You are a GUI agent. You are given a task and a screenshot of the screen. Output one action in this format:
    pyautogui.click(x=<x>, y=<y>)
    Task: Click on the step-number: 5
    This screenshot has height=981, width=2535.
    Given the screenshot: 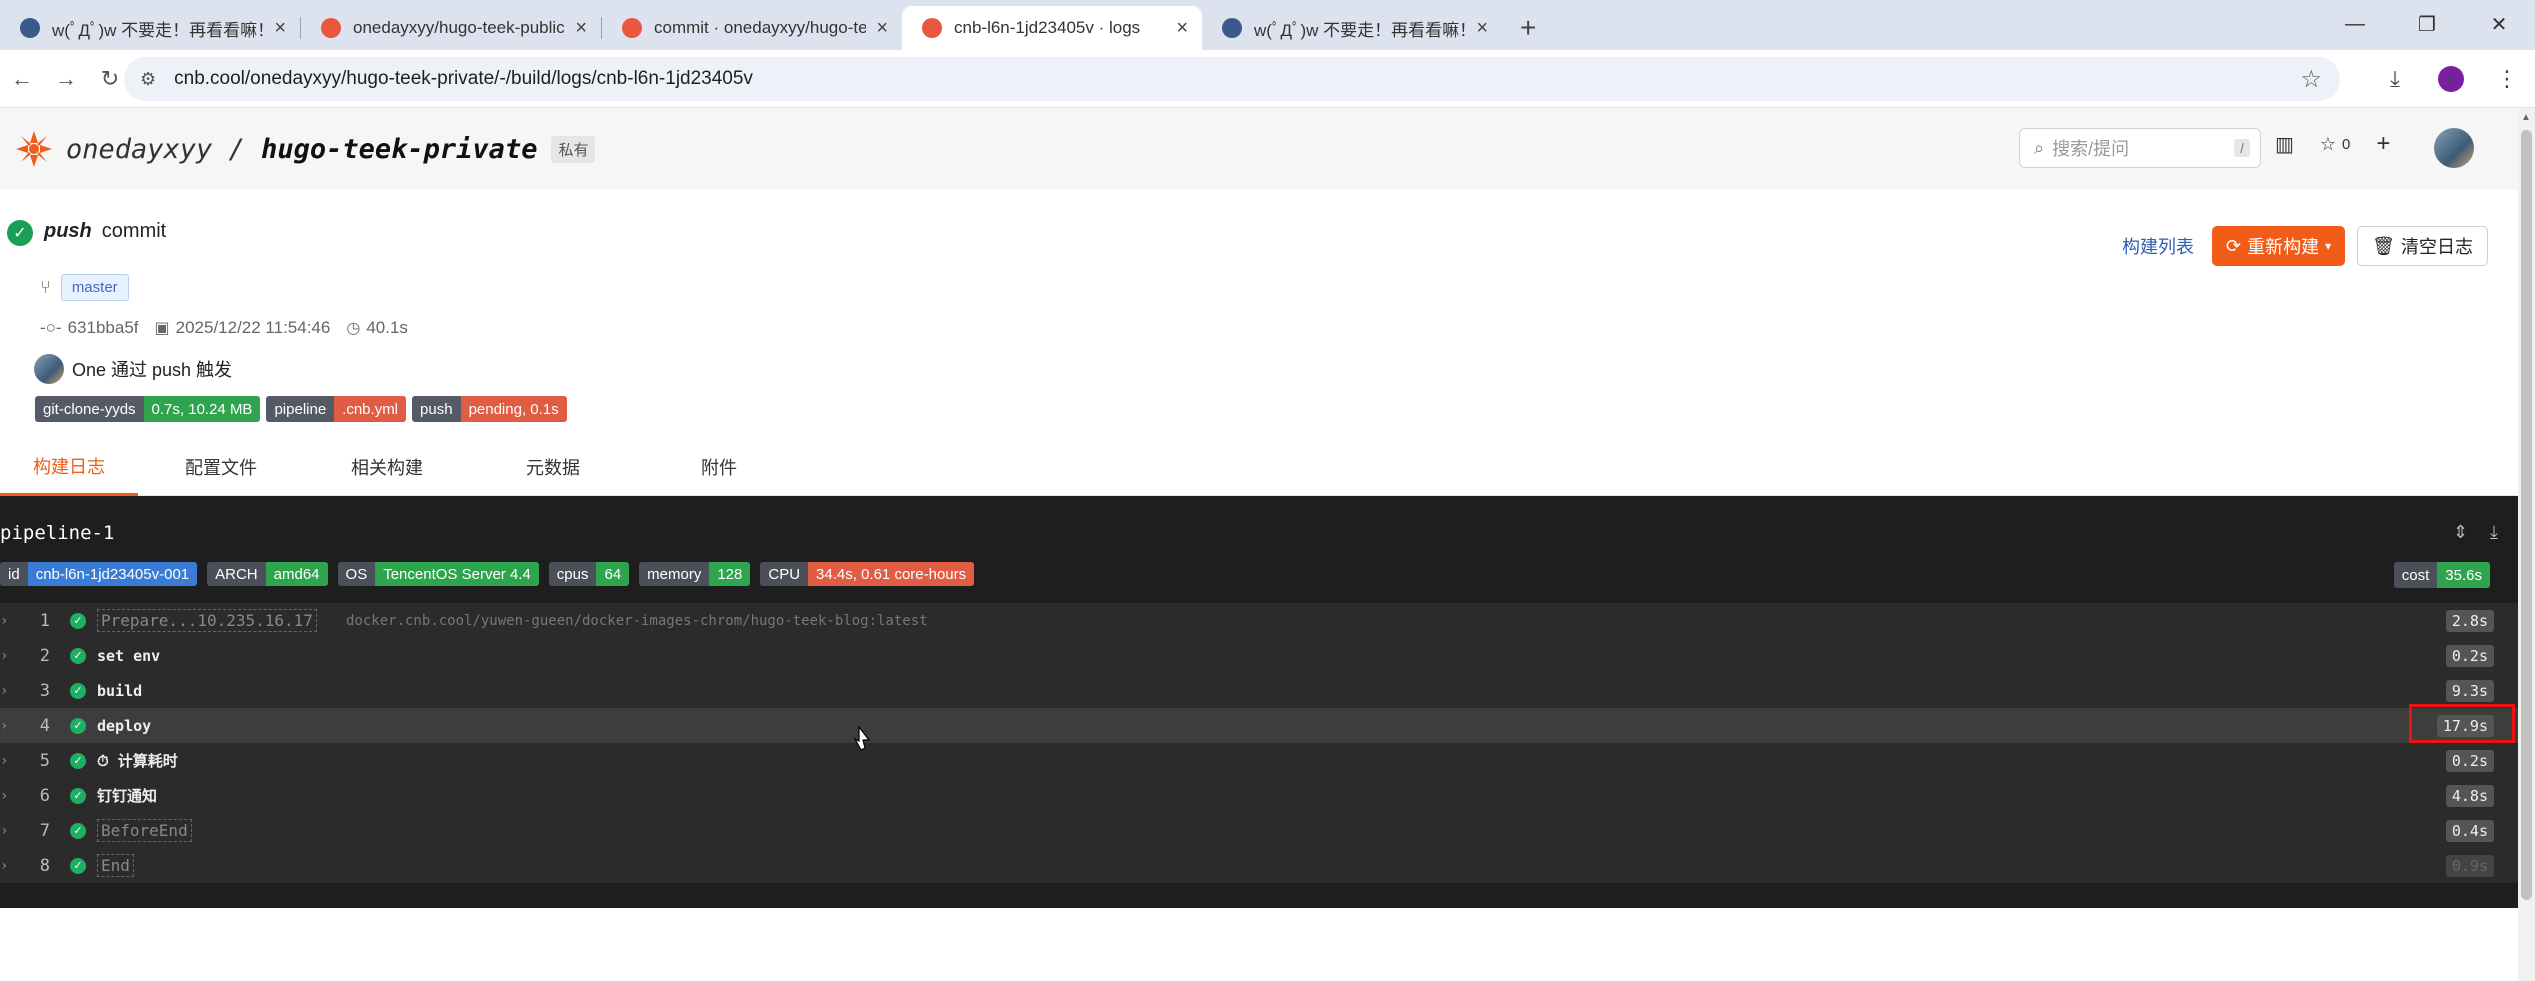 What is the action you would take?
    pyautogui.click(x=44, y=760)
    